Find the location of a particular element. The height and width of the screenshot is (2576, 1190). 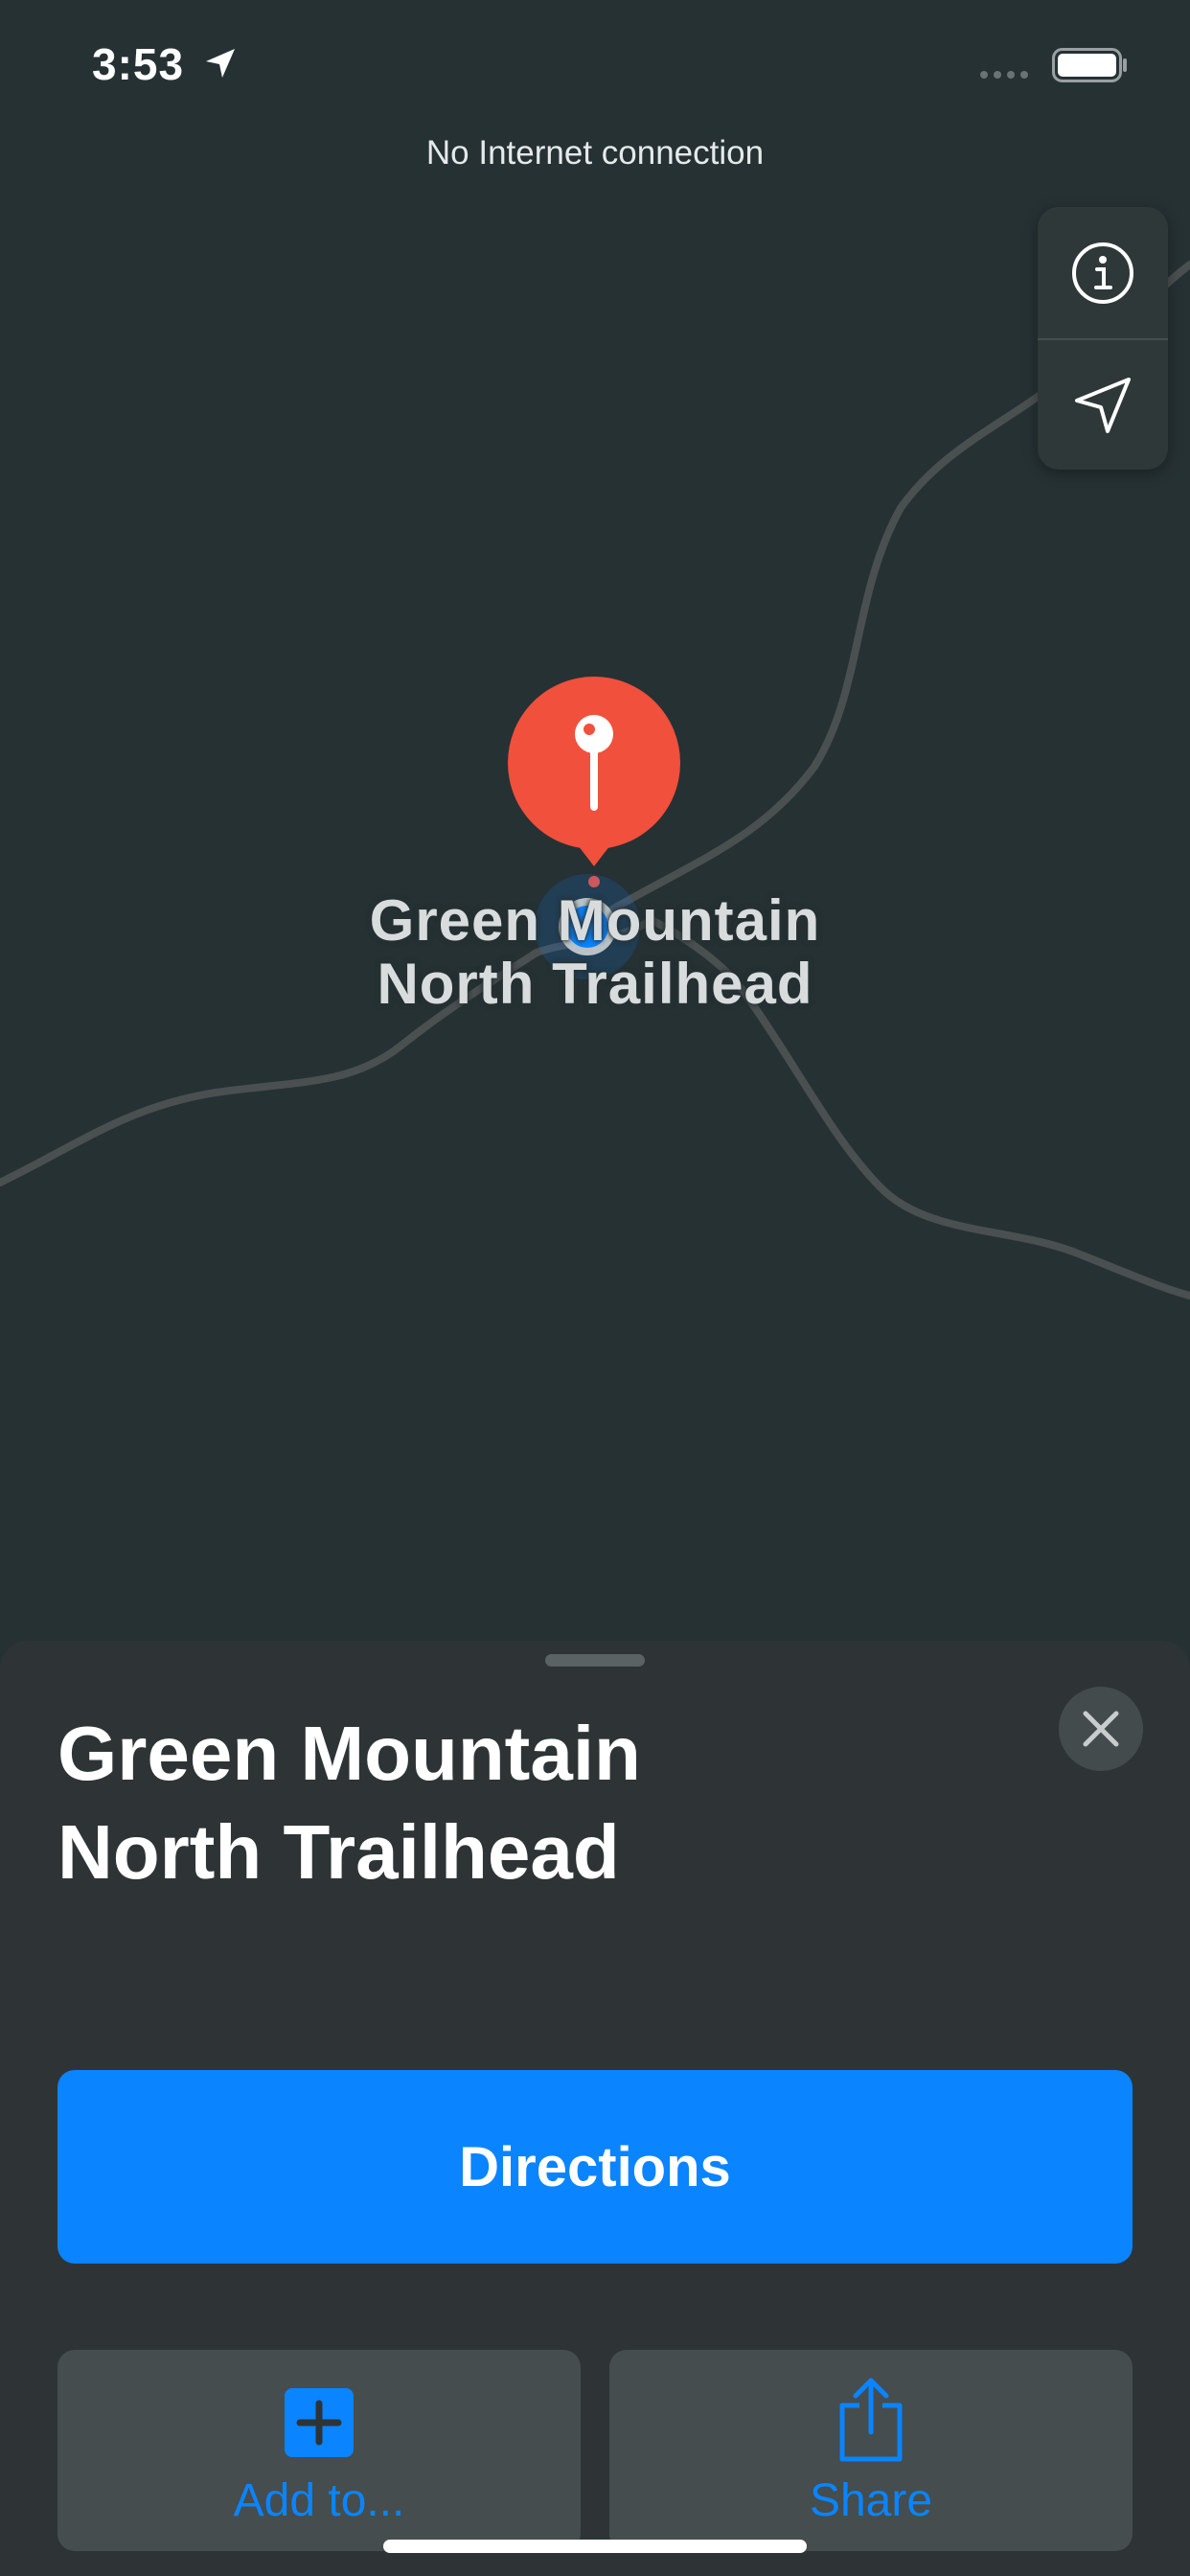

sheet-grabber is located at coordinates (595, 1660).